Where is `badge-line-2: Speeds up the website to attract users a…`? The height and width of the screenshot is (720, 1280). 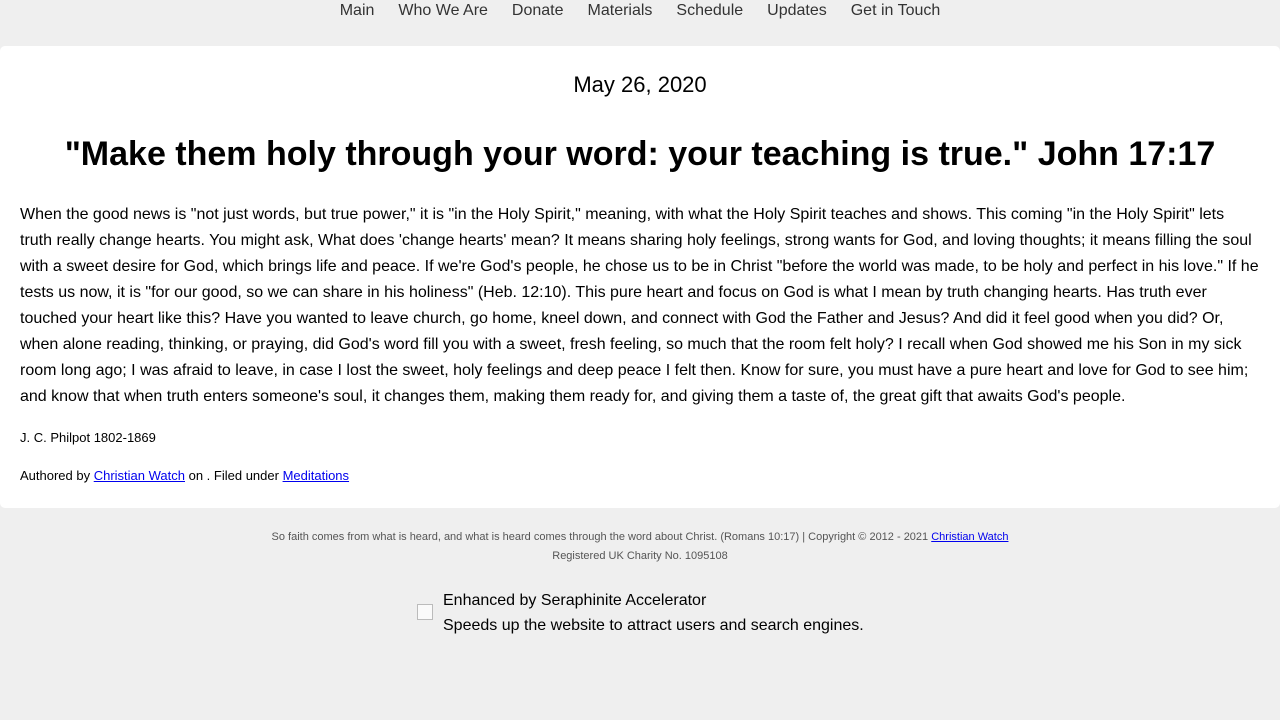 badge-line-2: Speeds up the website to attract users a… is located at coordinates (653, 625).